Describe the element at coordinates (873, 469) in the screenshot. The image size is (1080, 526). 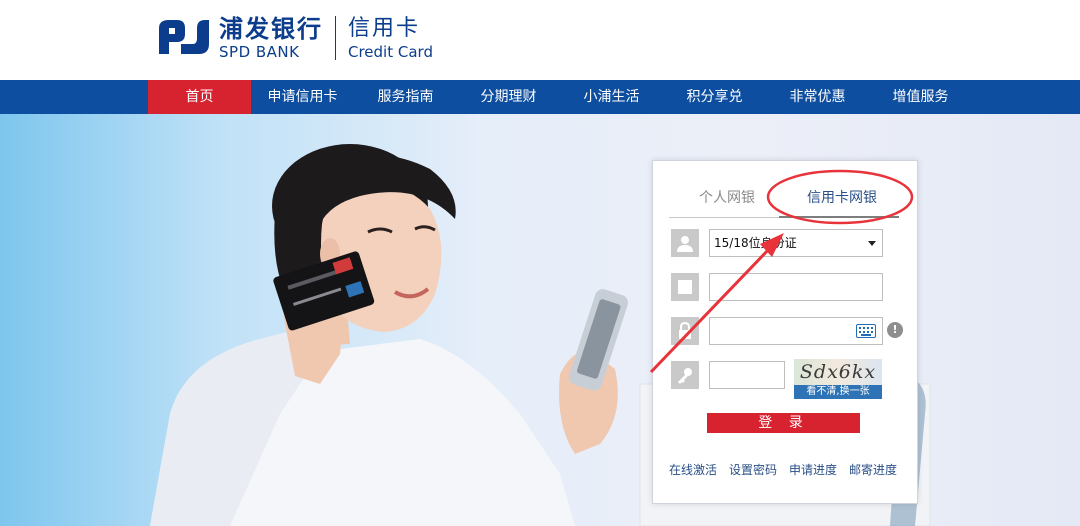
I see `link-mailing-progress: 邮寄进度` at that location.